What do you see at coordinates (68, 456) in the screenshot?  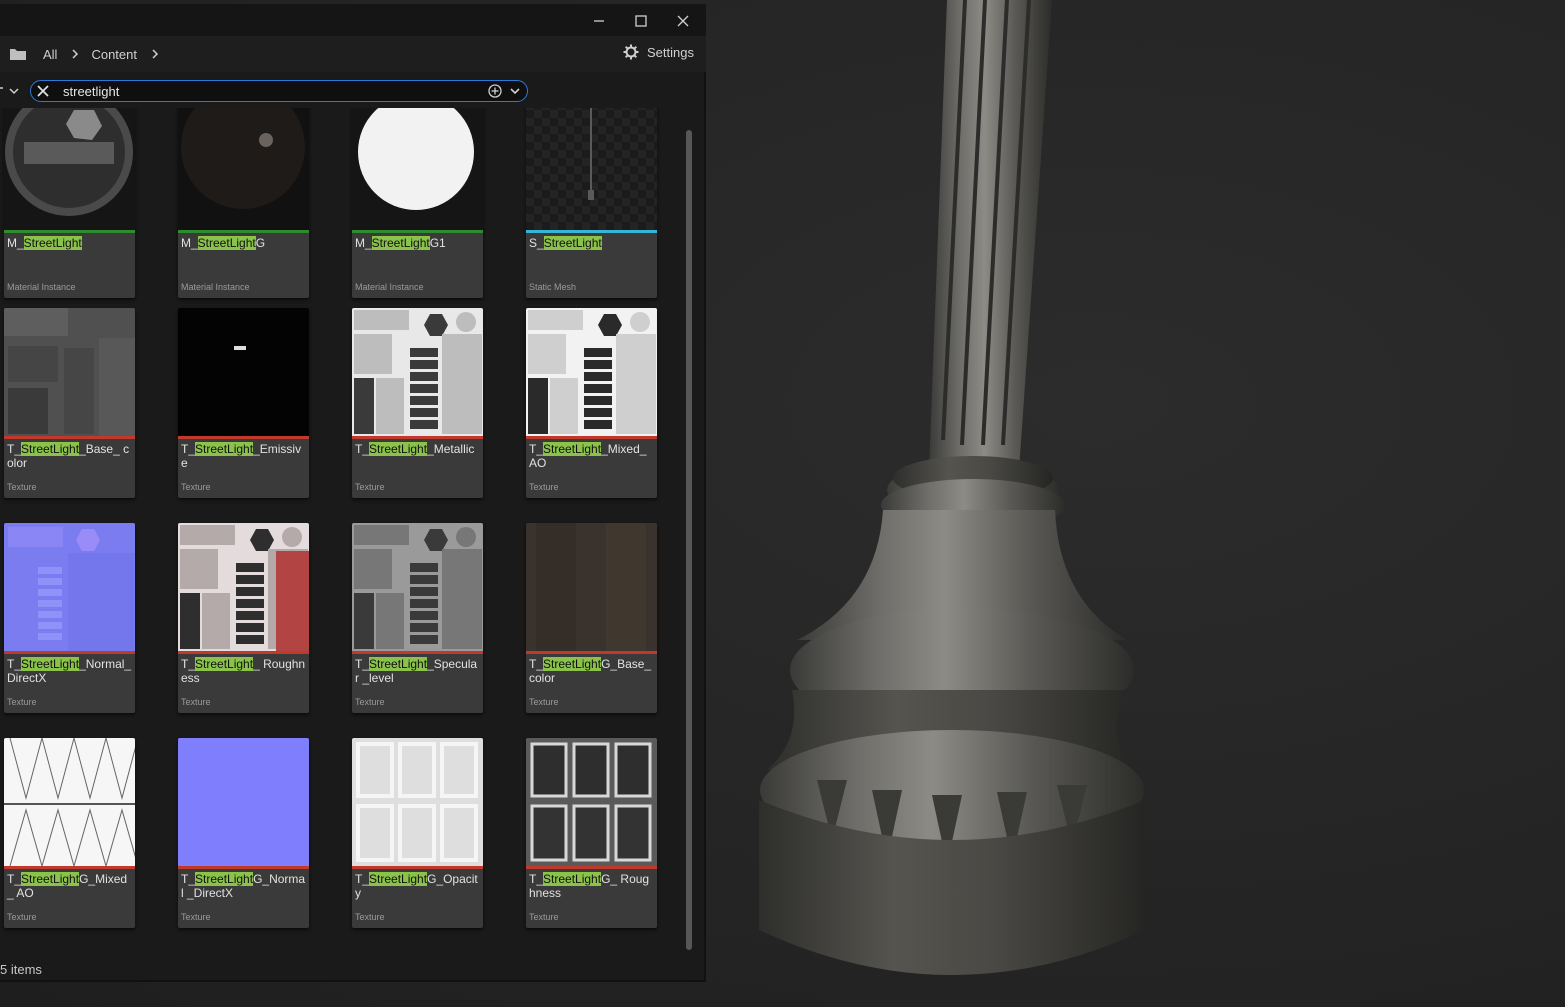 I see `asset-name: T_StreetLight_Base_ color` at bounding box center [68, 456].